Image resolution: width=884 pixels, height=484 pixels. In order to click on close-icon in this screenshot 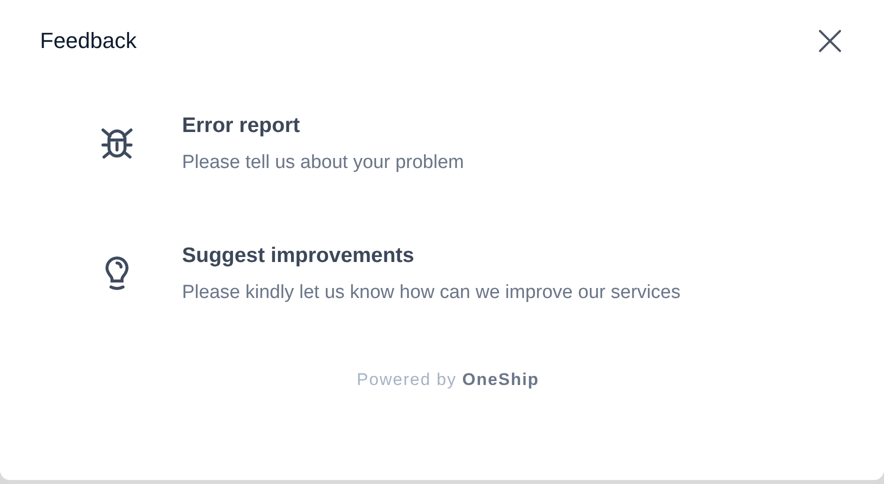, I will do `click(830, 41)`.